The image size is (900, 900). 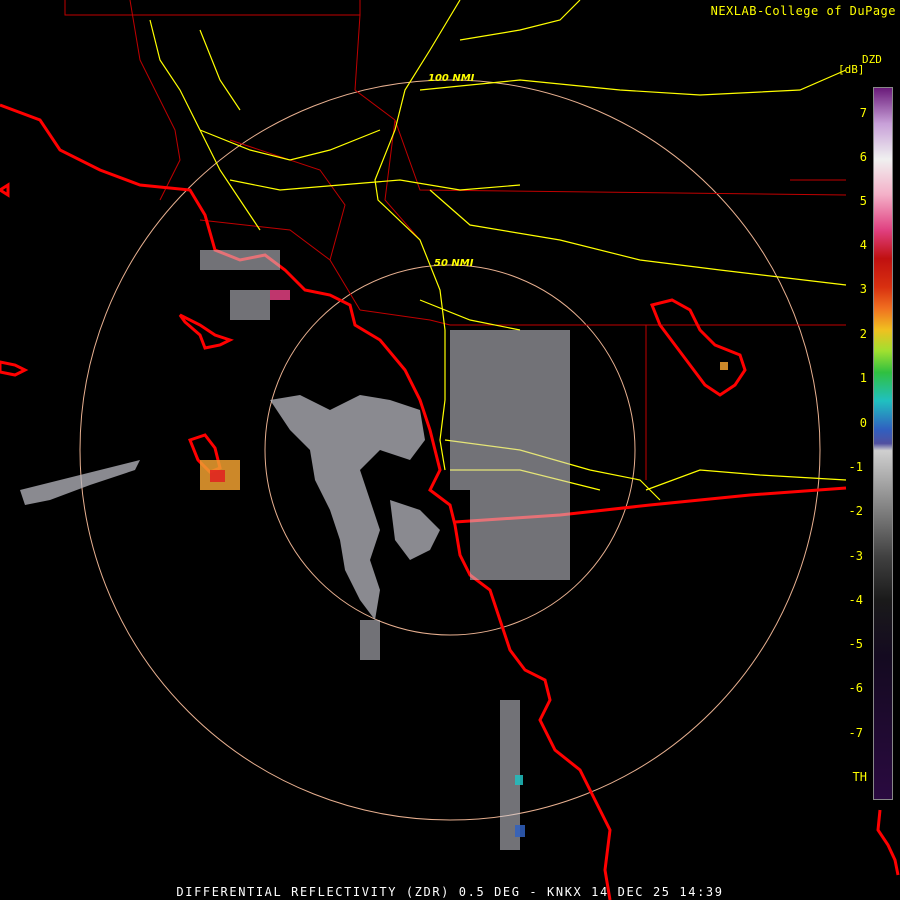 I want to click on range-label-100: 100 NMI, so click(x=451, y=78).